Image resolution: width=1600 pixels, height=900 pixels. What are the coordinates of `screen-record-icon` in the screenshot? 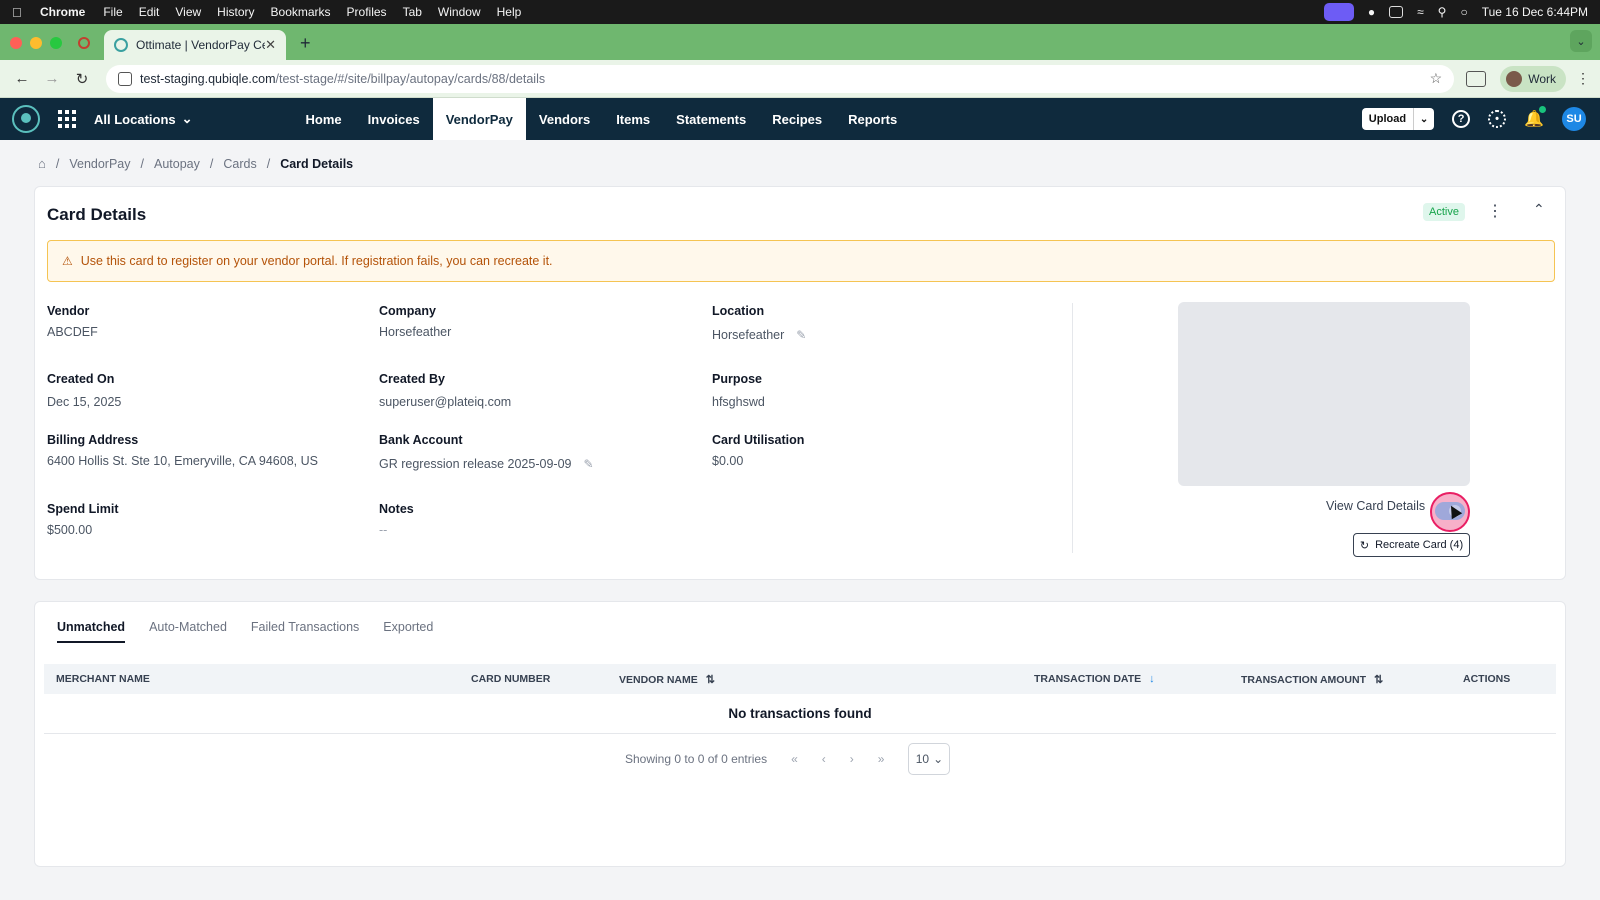 It's located at (1338, 12).